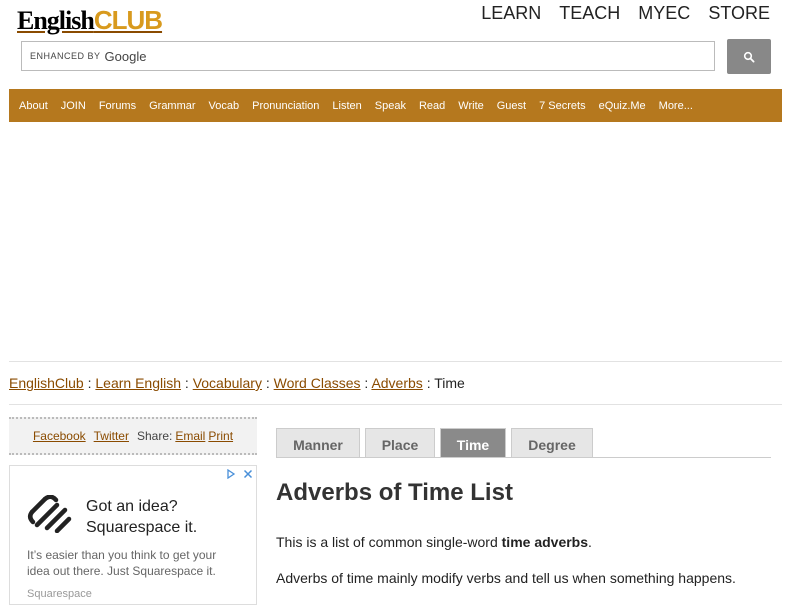  I want to click on nav-vocab: Vocab, so click(224, 106).